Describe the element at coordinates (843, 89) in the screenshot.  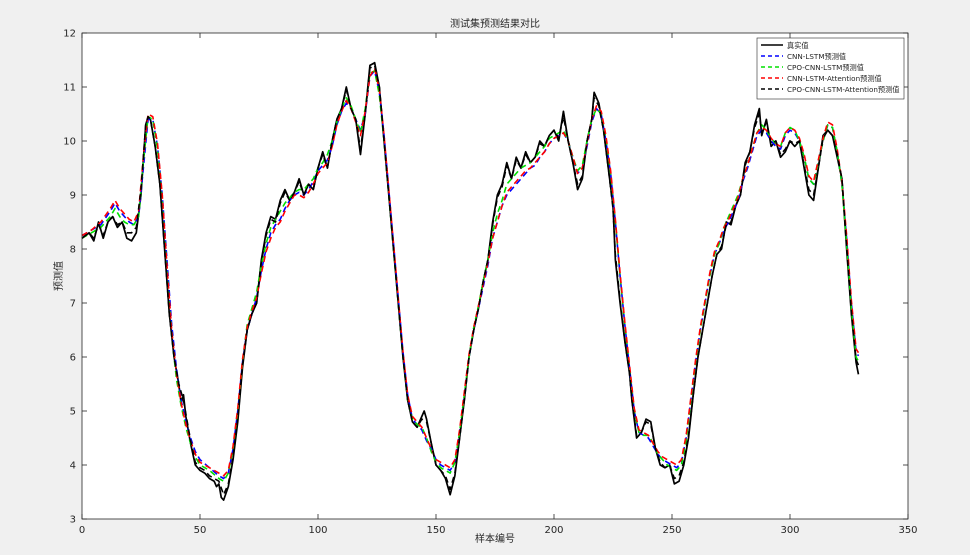
I see `legend-label: CPO-CNN-LSTM-Attention预测值` at that location.